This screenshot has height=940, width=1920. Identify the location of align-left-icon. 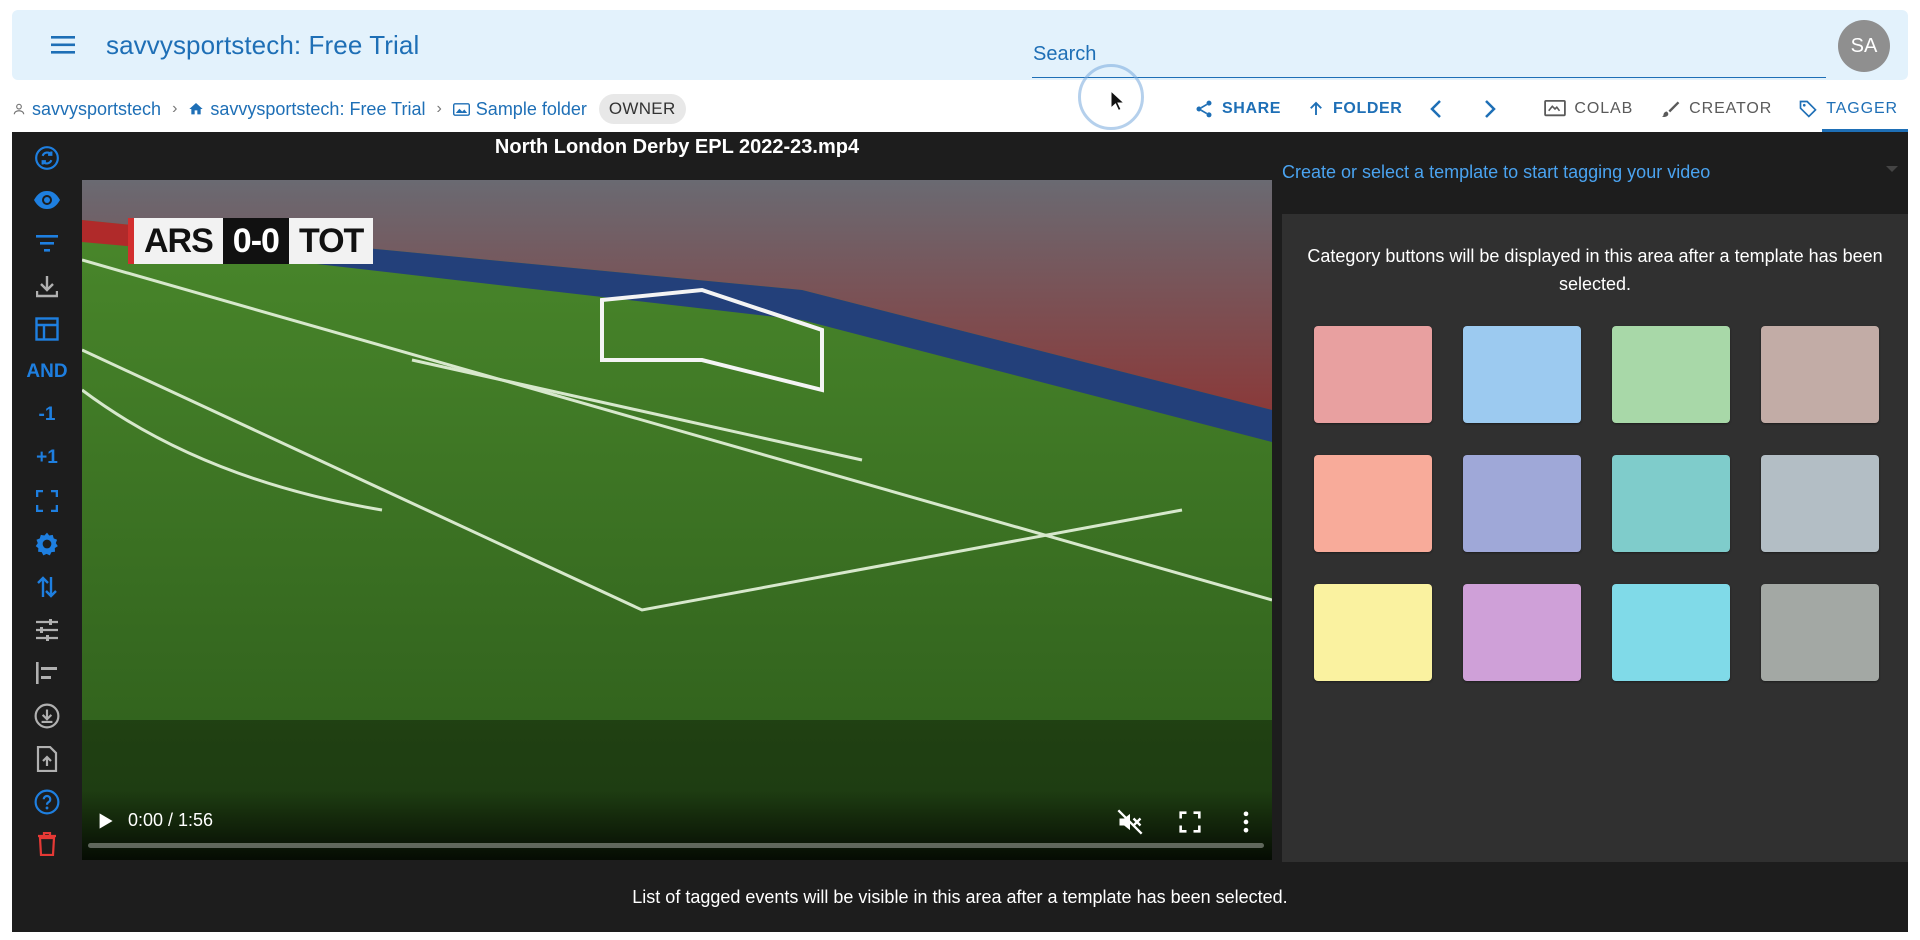
(47, 673).